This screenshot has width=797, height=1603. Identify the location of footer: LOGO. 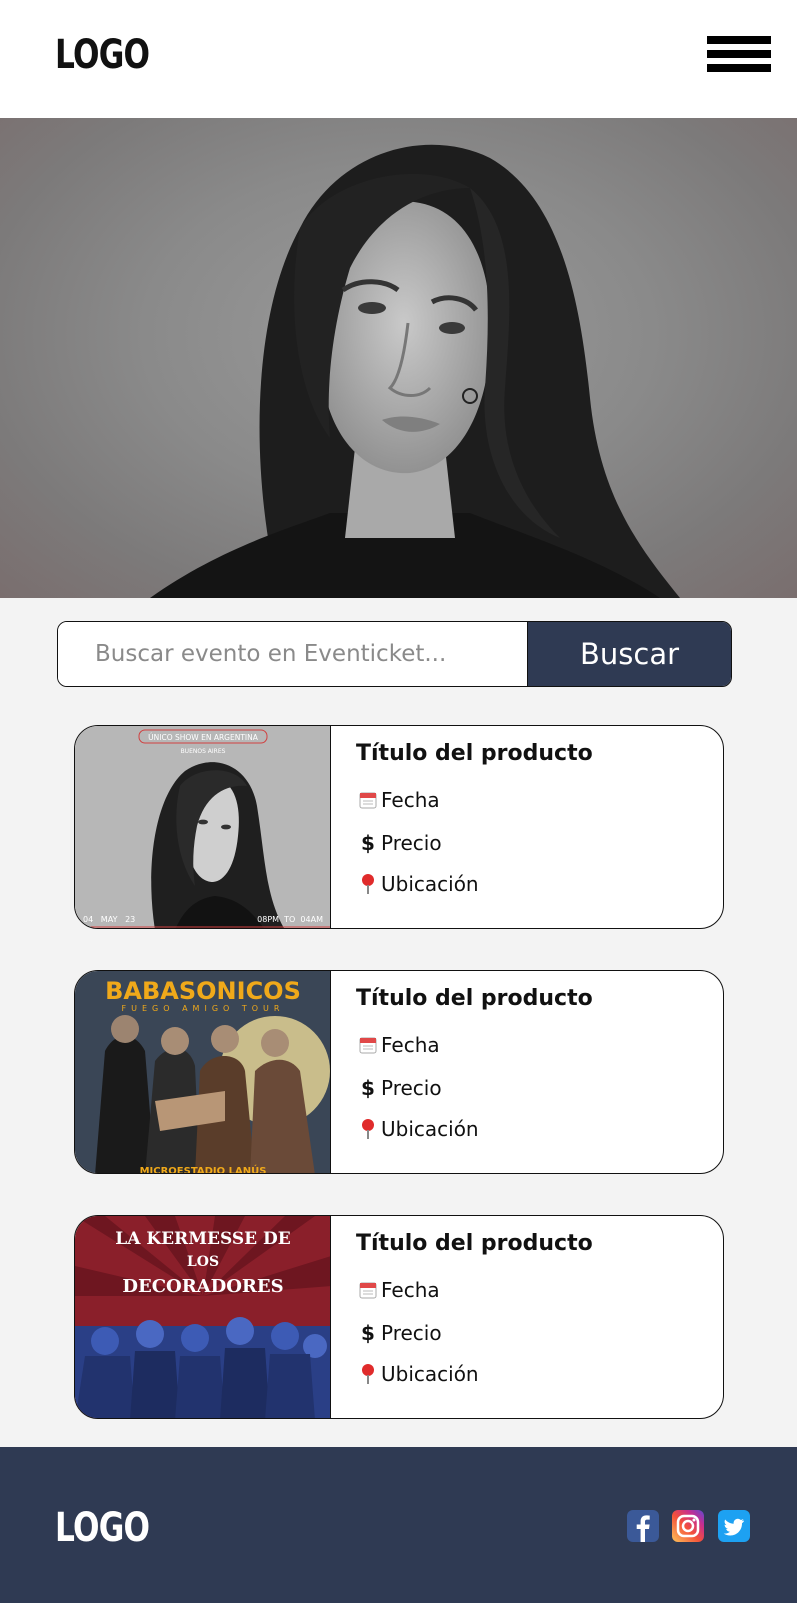
(398, 1525).